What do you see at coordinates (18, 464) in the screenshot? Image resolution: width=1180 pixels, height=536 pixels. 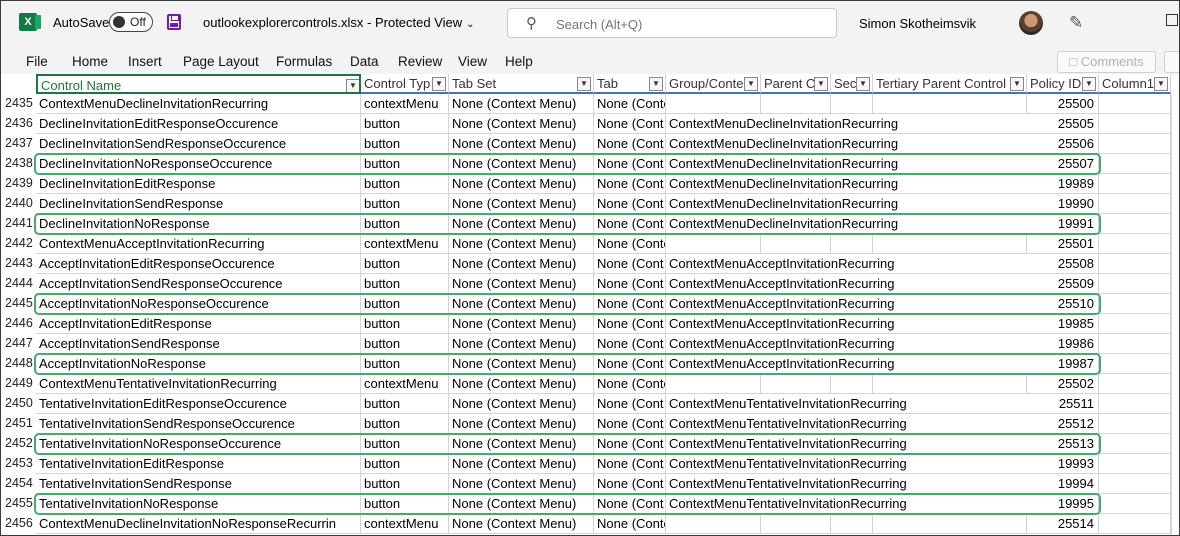 I see `row-number: 2453` at bounding box center [18, 464].